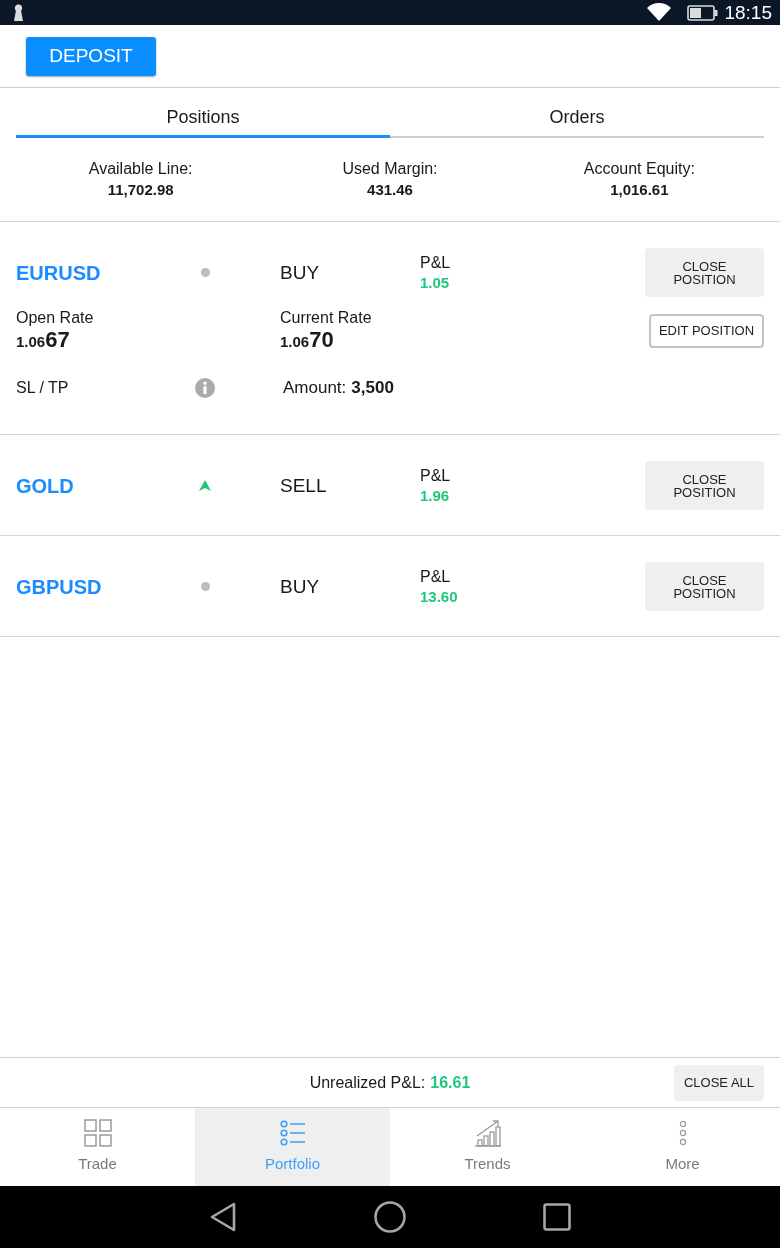  I want to click on summary-label: Available Line:, so click(140, 169).